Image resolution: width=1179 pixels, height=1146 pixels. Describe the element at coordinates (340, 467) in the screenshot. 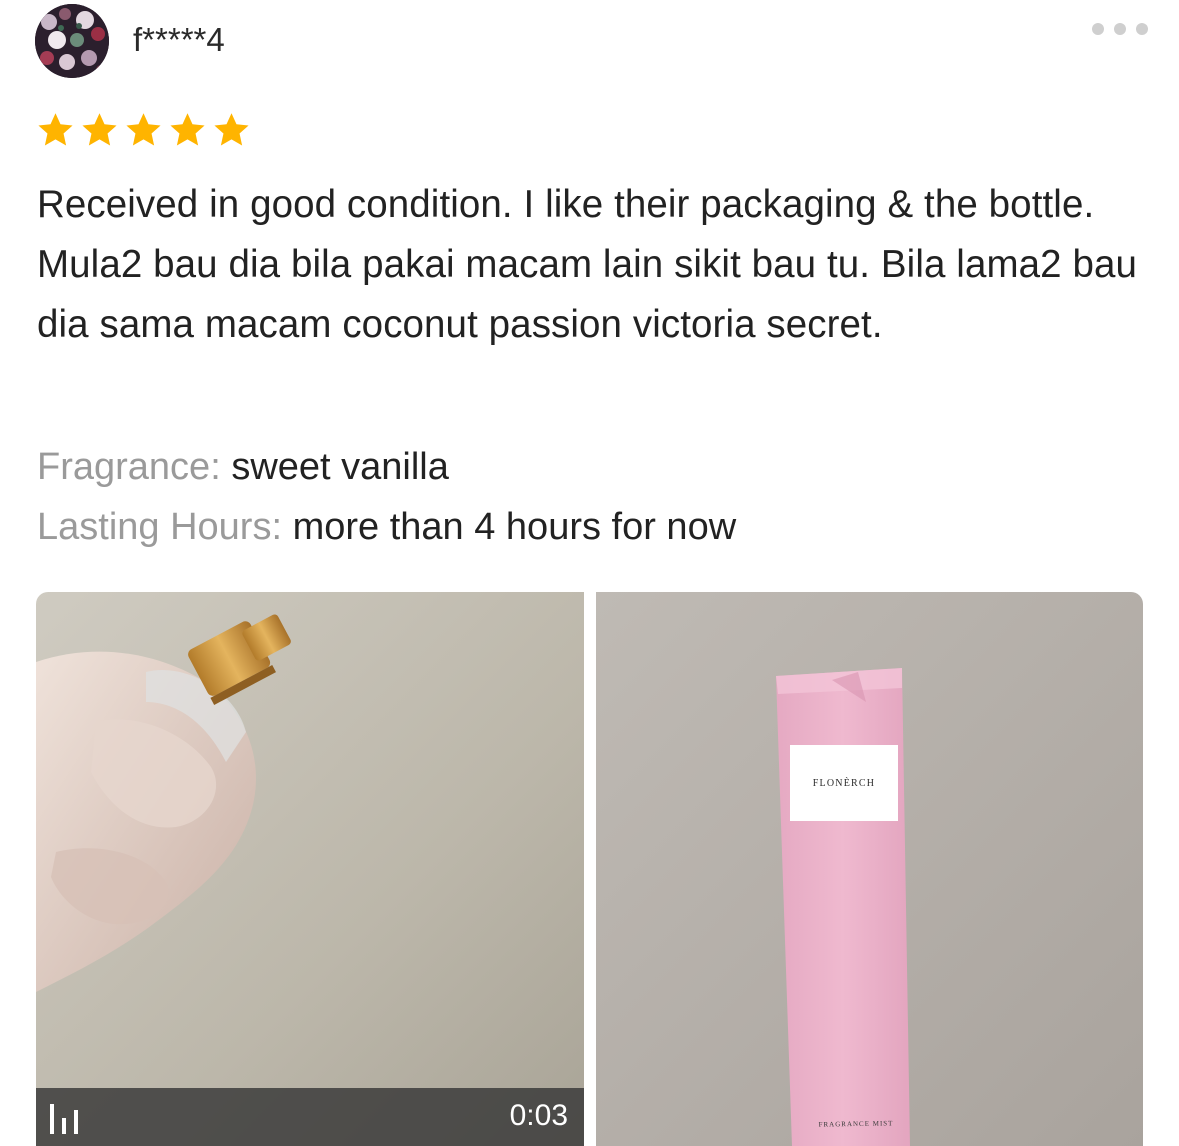

I see `attribute-value: sweet vanilla` at that location.